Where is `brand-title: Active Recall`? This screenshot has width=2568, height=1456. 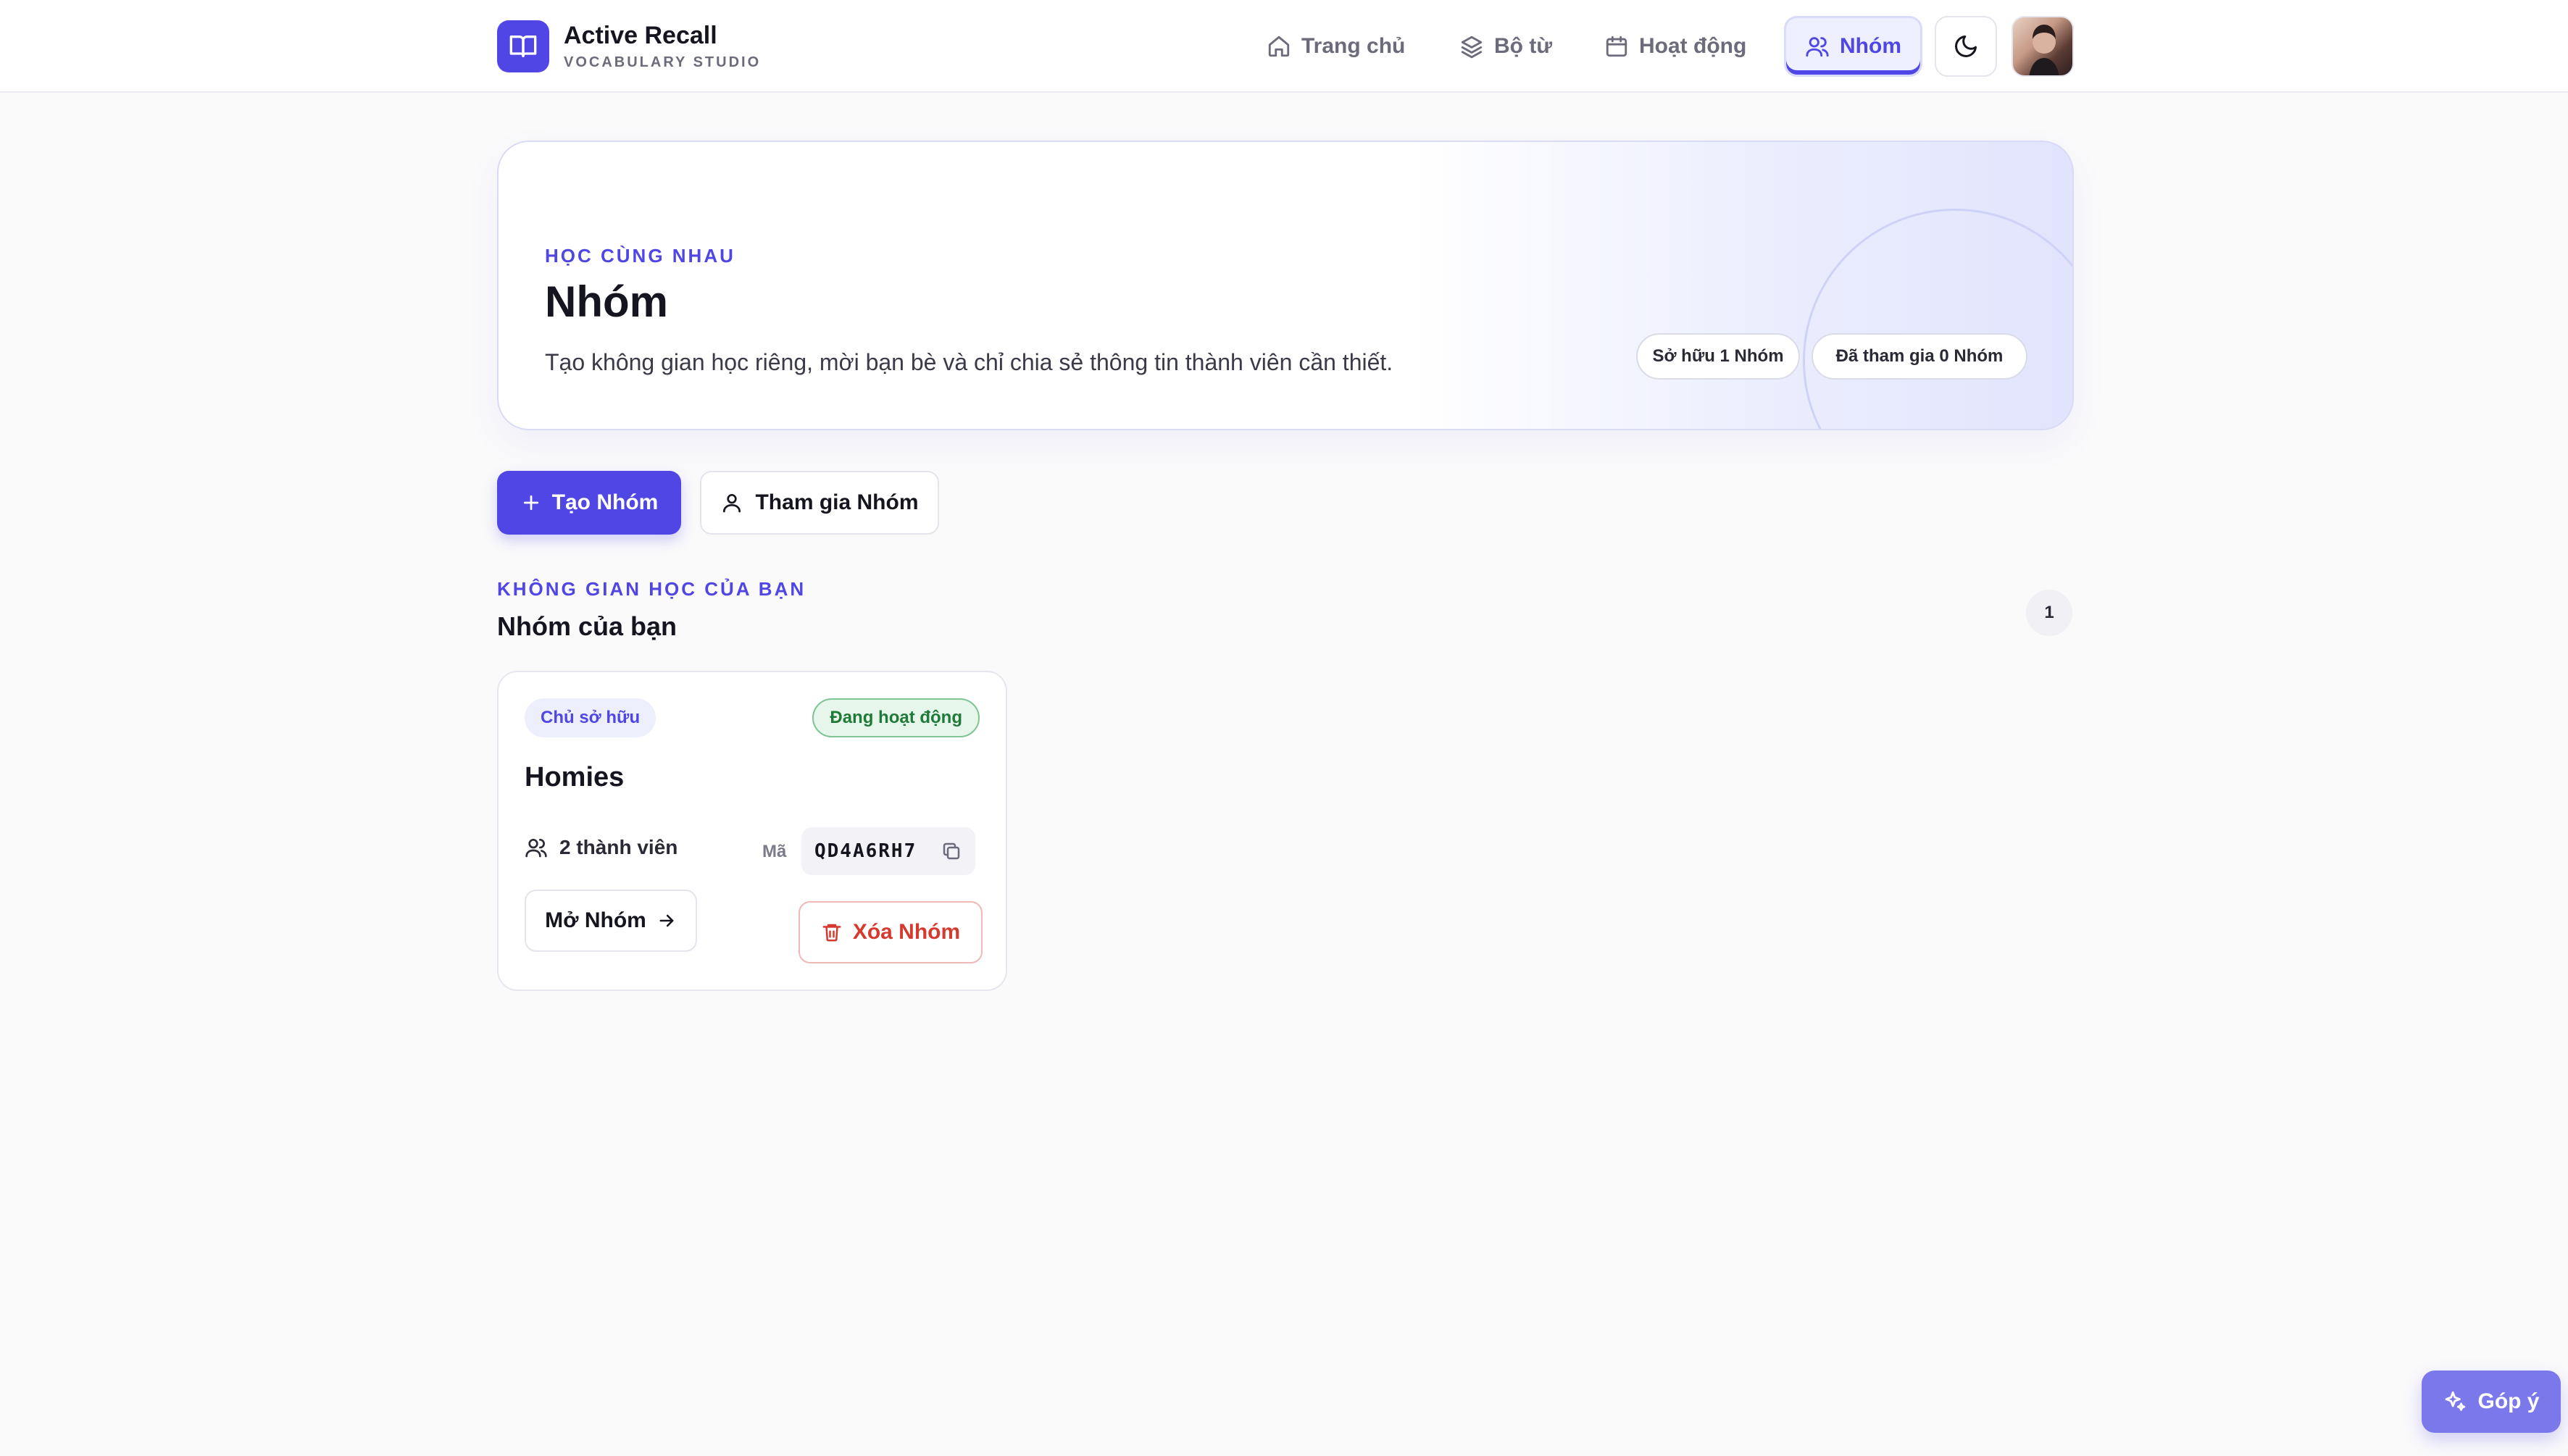
brand-title: Active Recall is located at coordinates (640, 35).